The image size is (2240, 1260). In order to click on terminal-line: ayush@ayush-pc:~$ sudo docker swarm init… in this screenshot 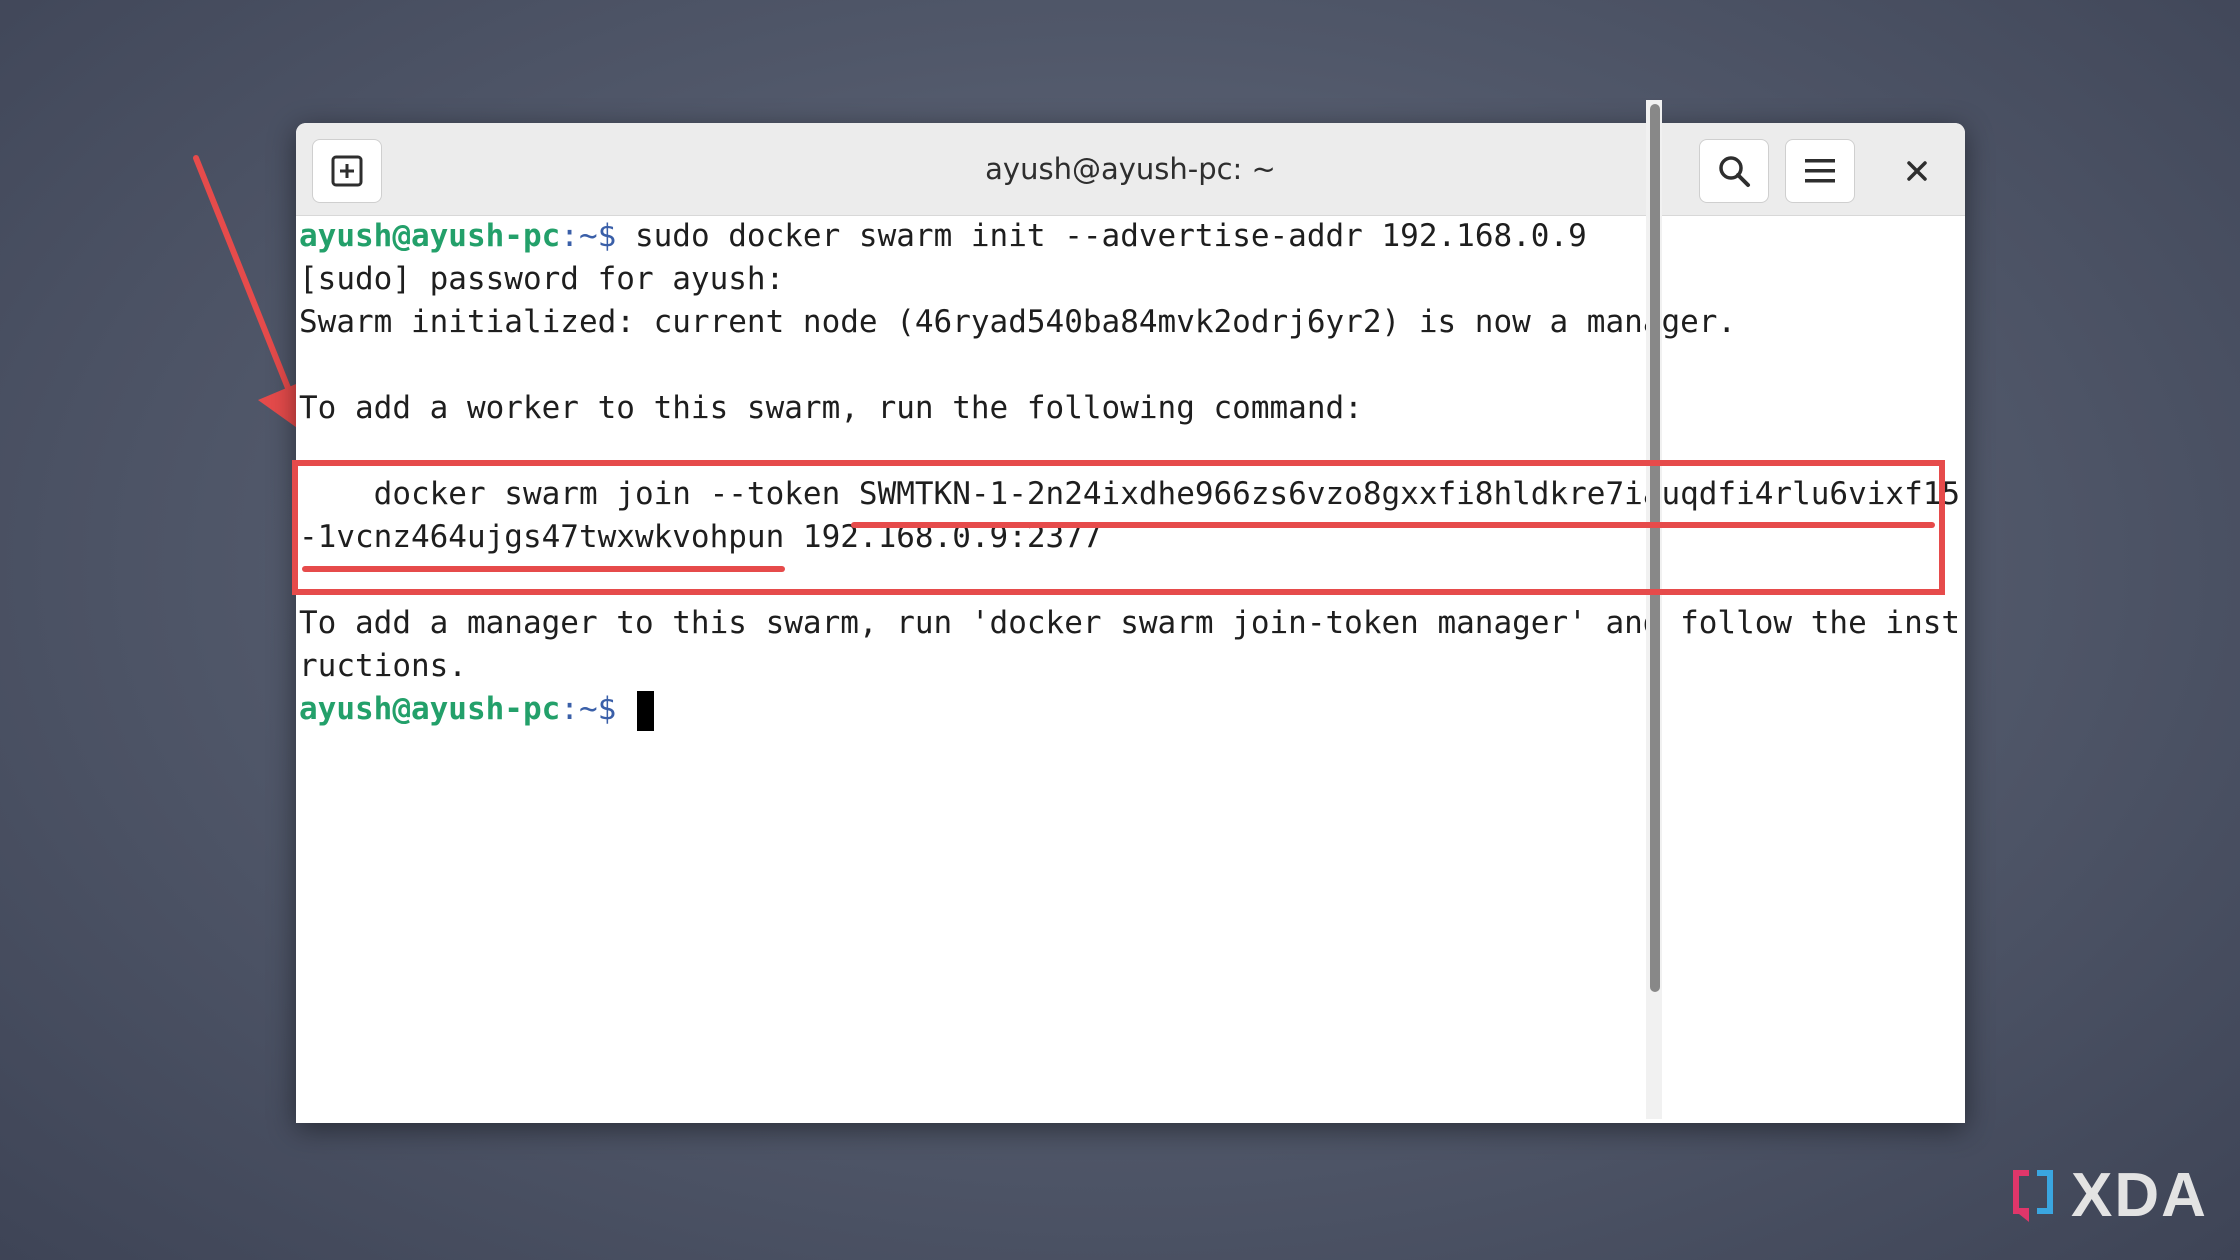, I will do `click(1117, 236)`.